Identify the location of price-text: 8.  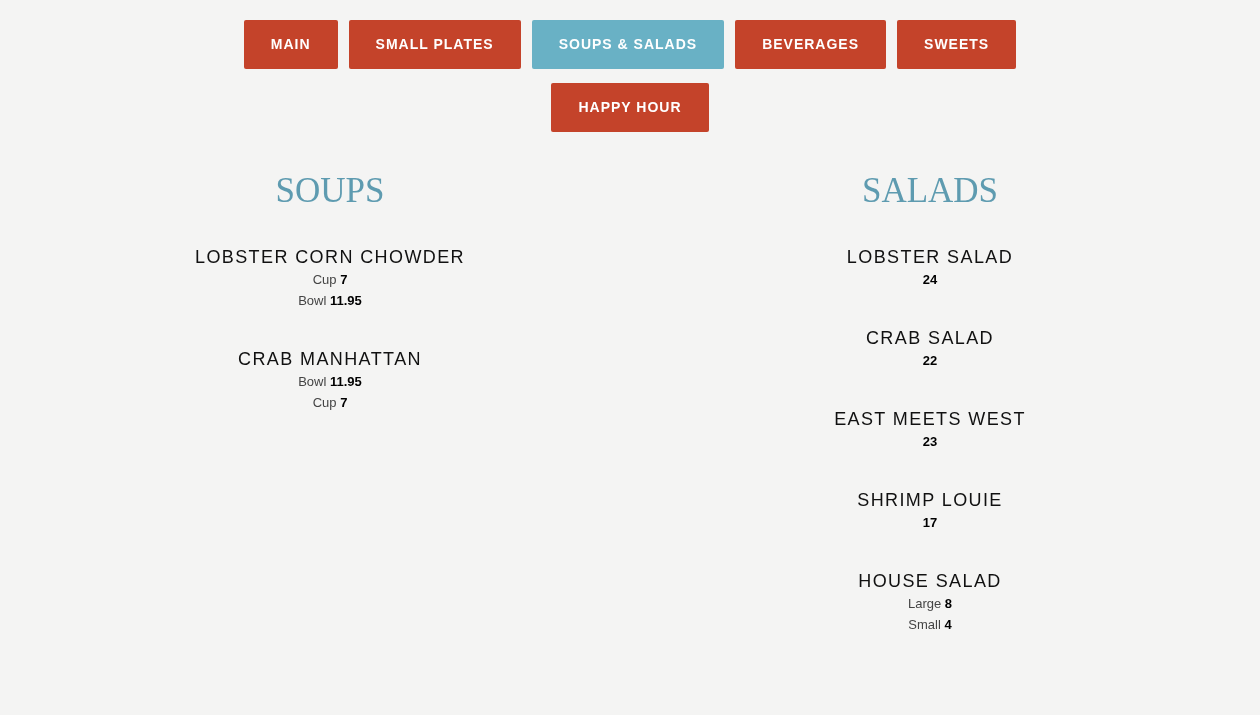
(948, 603).